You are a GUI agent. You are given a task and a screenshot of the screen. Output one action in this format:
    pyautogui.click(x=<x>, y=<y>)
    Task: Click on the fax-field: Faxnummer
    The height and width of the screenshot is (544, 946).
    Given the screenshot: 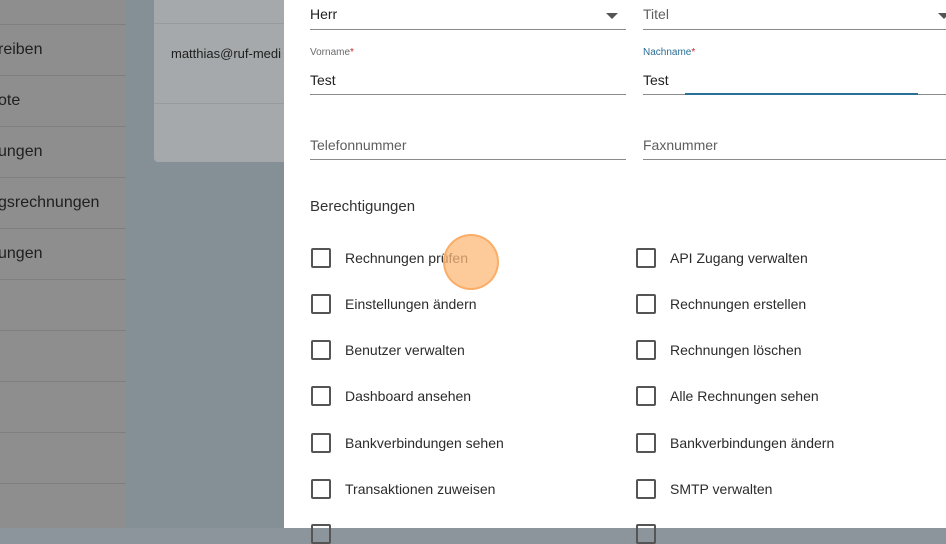 What is the action you would take?
    pyautogui.click(x=794, y=145)
    